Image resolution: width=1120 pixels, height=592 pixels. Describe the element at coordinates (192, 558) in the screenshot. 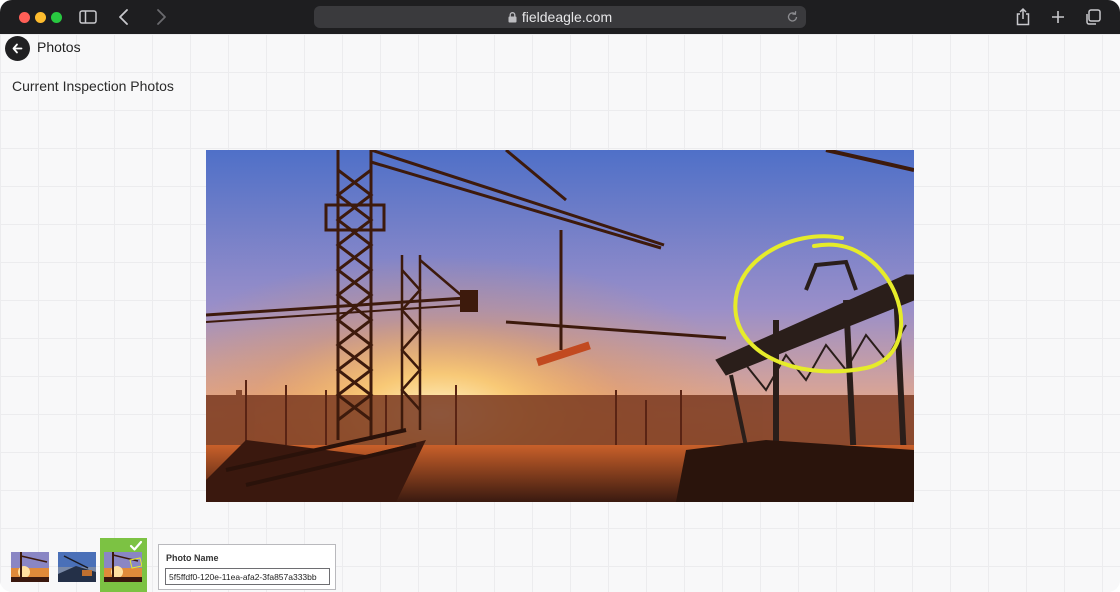

I see `photo-name-label: Photo Name` at that location.